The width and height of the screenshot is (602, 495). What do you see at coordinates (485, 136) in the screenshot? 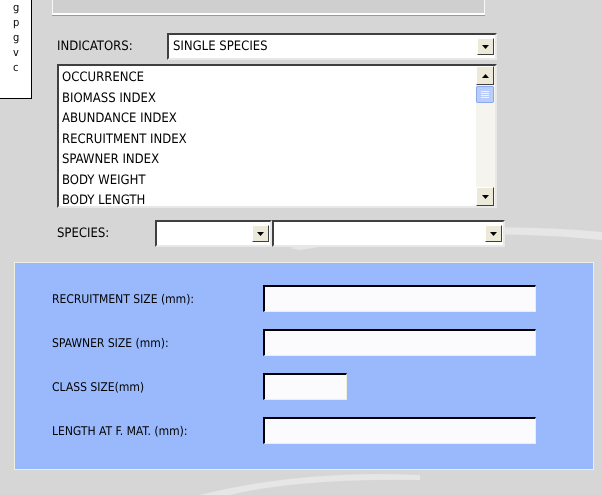
I see `scrollbar` at bounding box center [485, 136].